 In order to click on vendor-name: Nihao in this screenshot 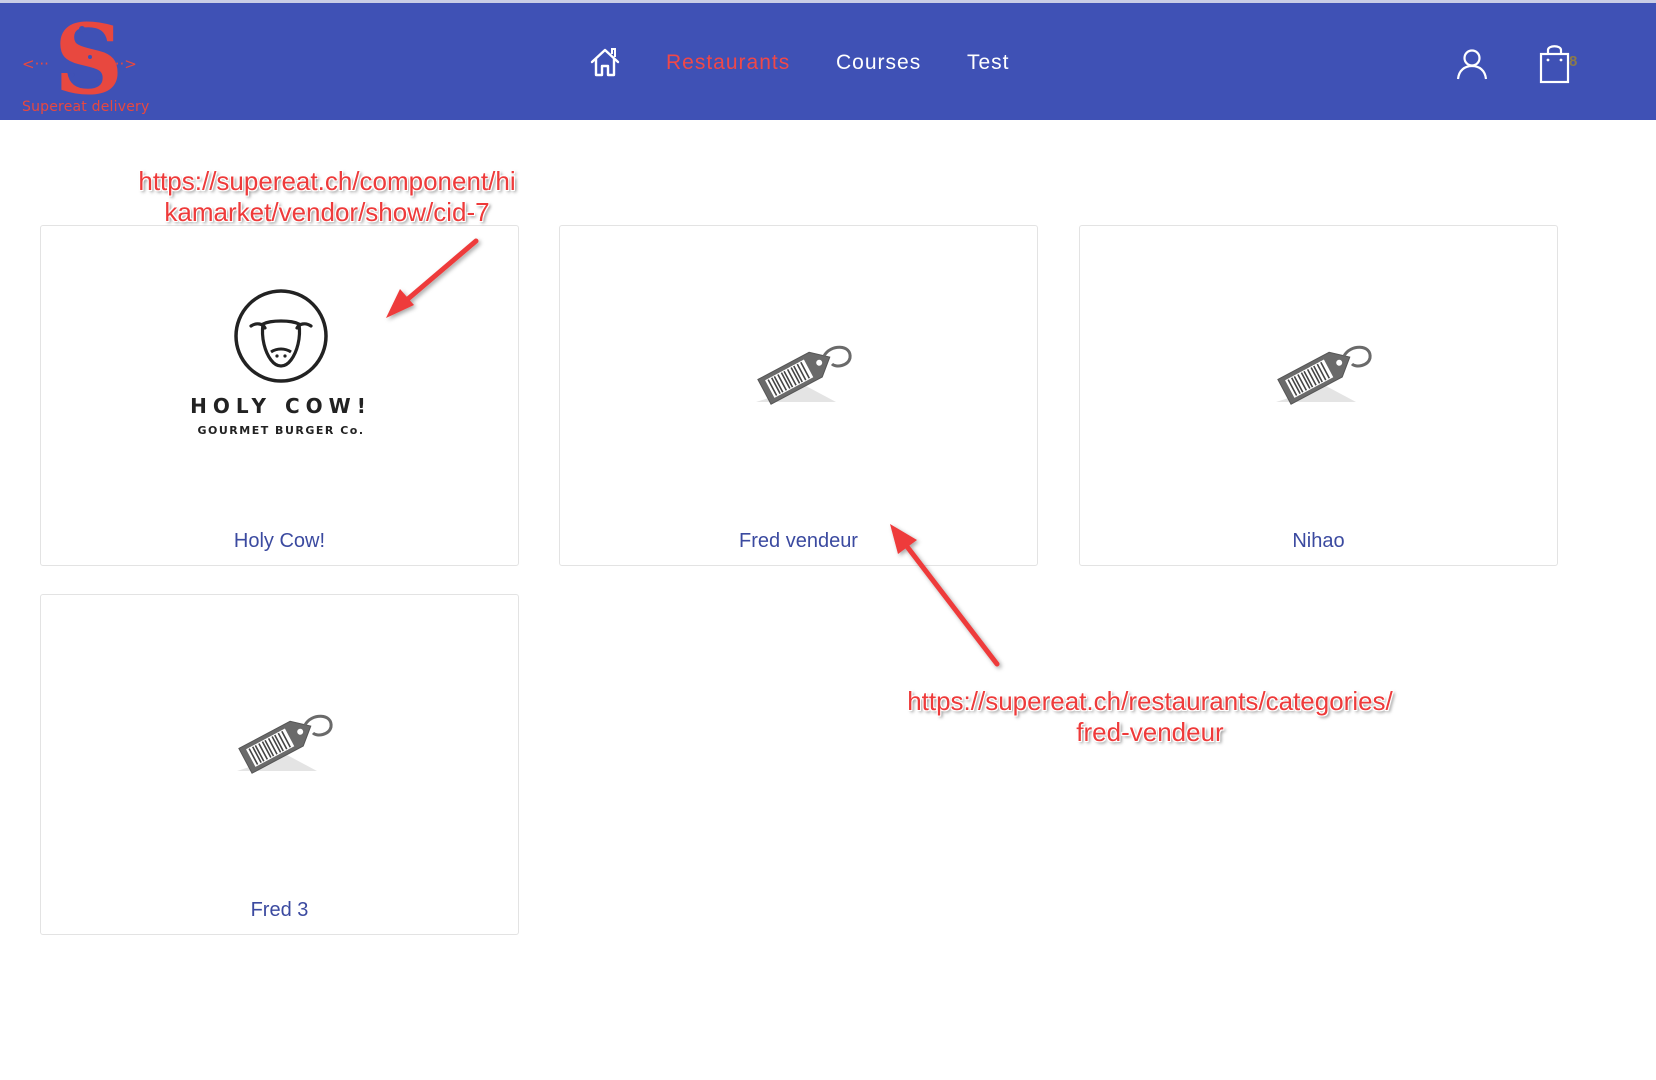, I will do `click(1318, 541)`.